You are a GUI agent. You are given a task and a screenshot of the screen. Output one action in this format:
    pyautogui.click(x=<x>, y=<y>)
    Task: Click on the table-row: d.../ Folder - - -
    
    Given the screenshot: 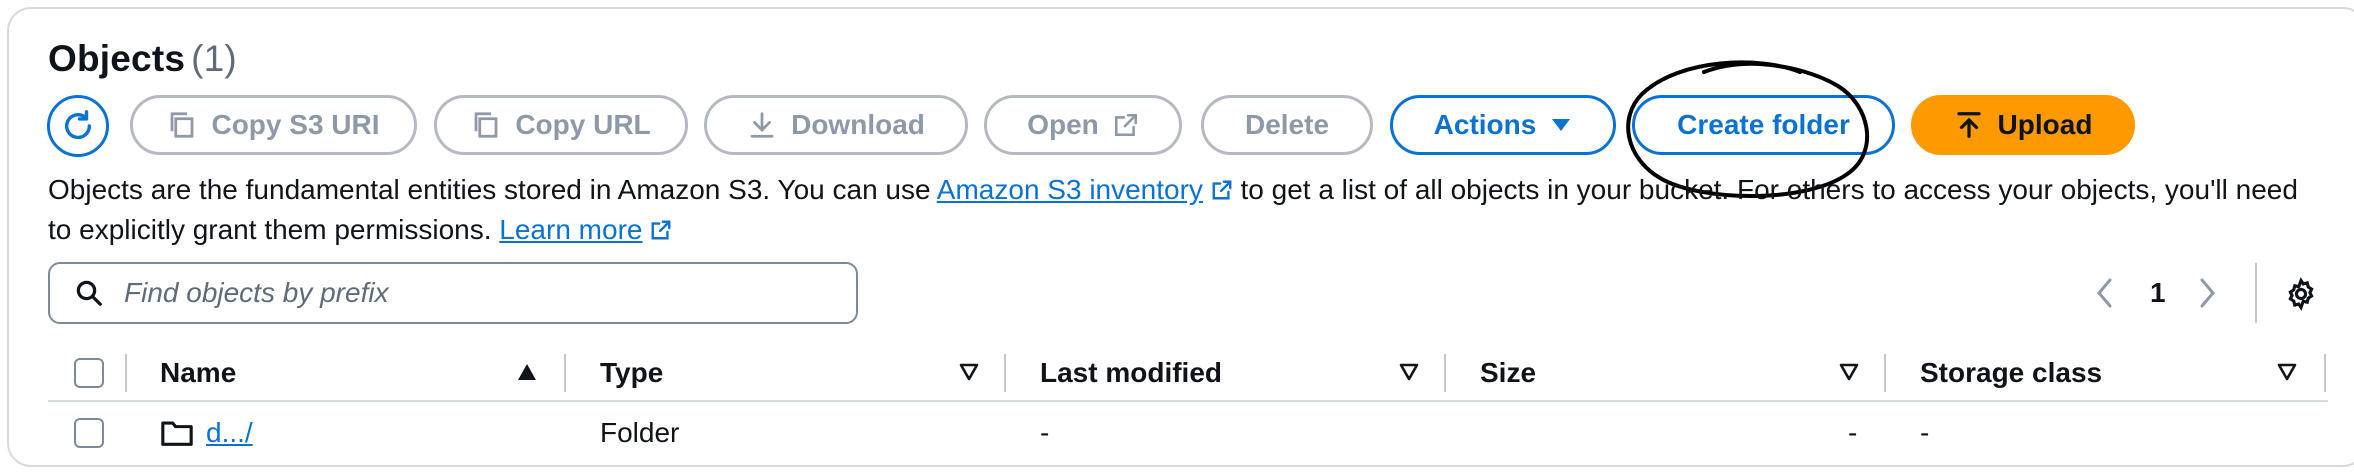 What is the action you would take?
    pyautogui.click(x=1188, y=434)
    